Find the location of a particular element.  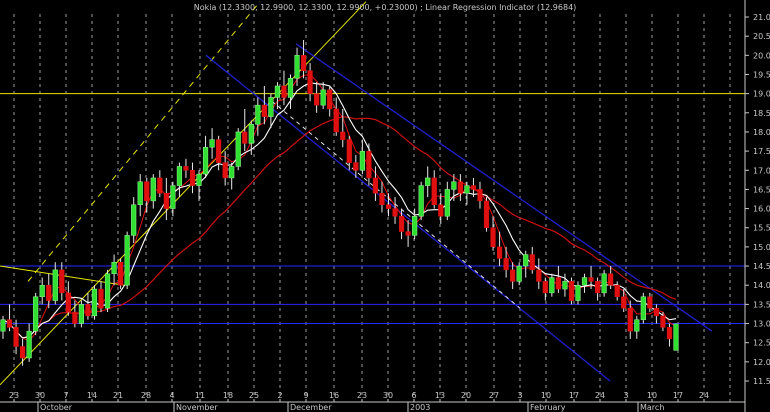

y-tick-label: 15.5 is located at coordinates (761, 228).